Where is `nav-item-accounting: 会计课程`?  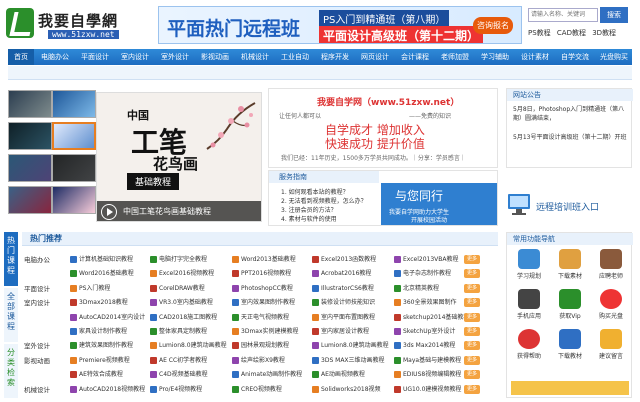
nav-item-accounting: 会计课程 is located at coordinates (415, 57).